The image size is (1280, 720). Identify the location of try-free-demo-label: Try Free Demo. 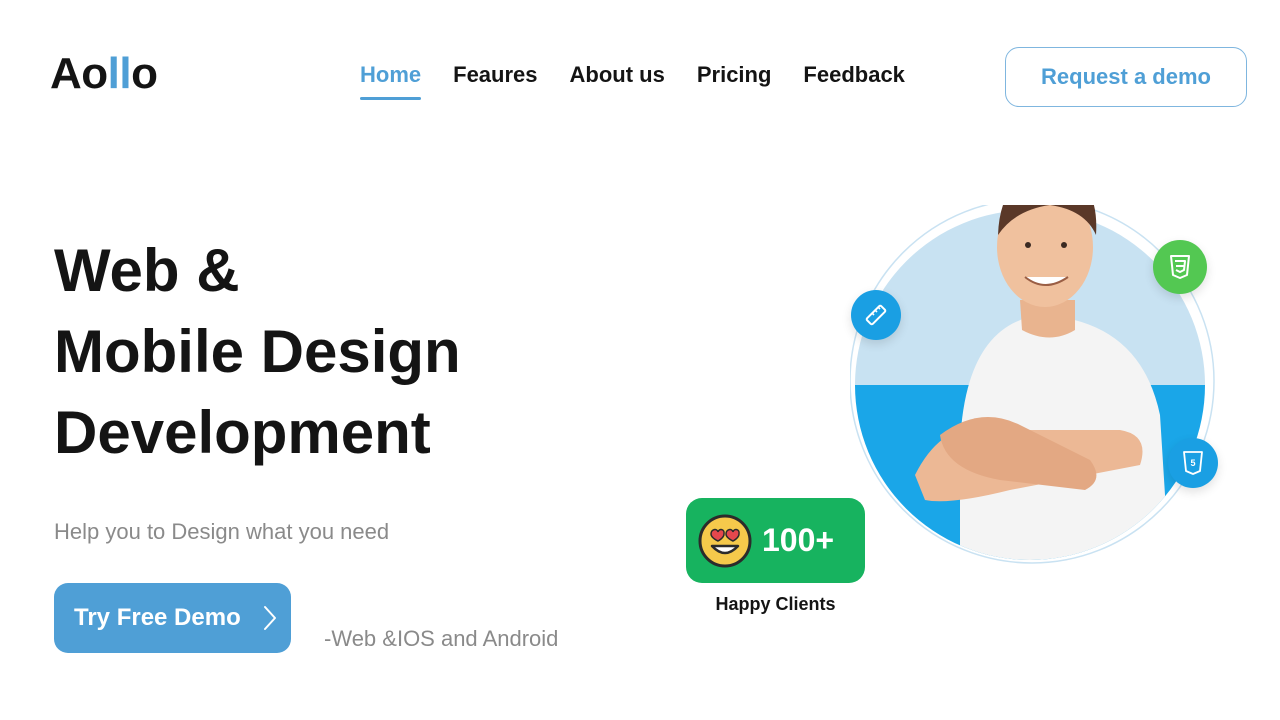
(157, 617).